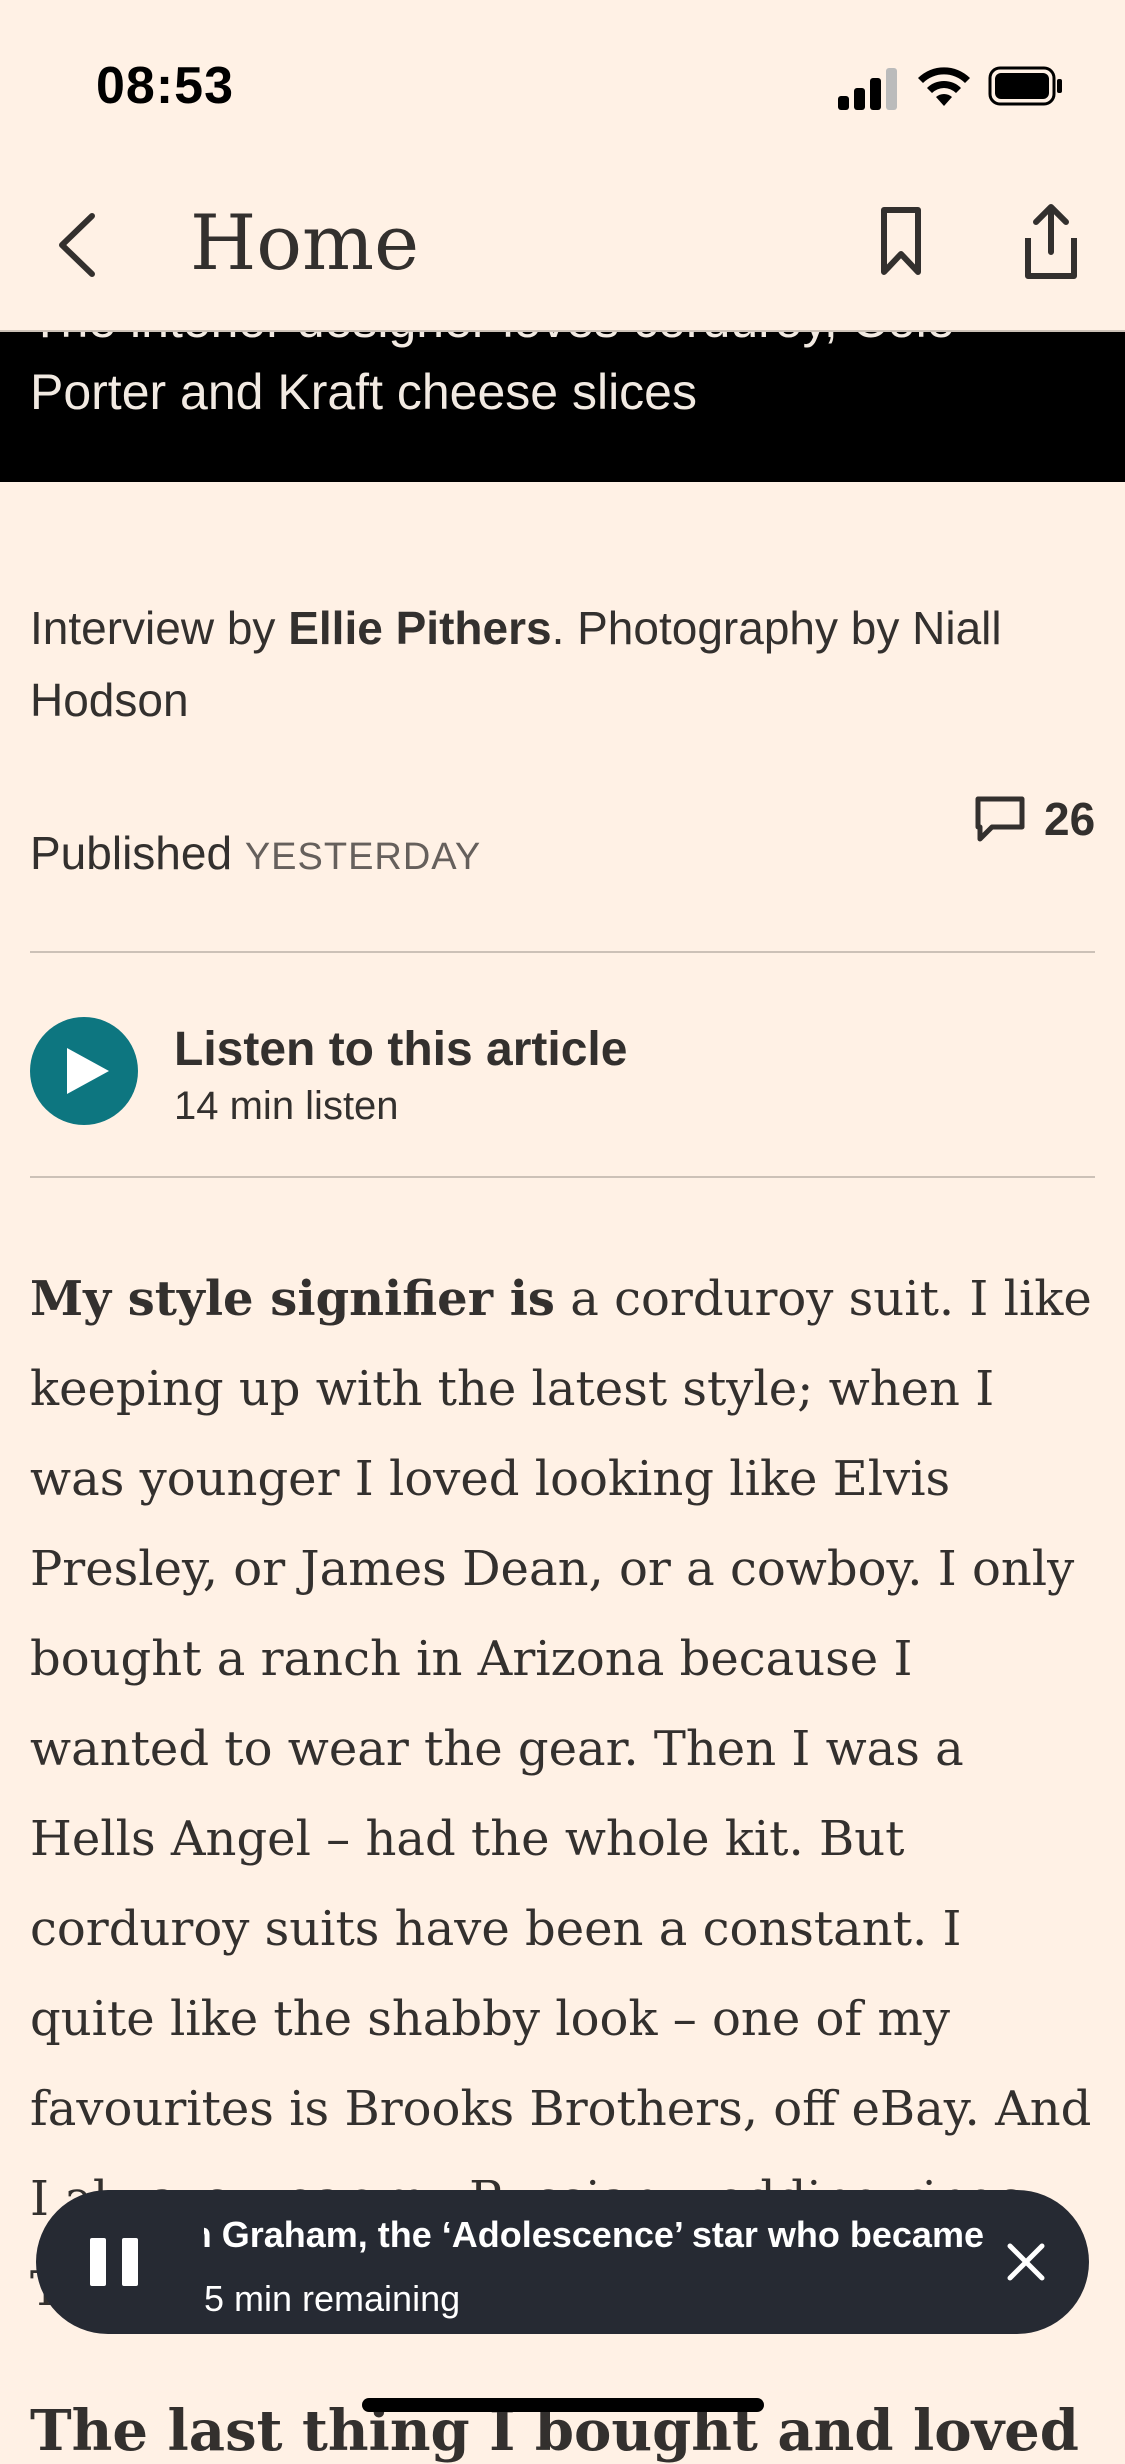  I want to click on published-label: Published, so click(131, 853).